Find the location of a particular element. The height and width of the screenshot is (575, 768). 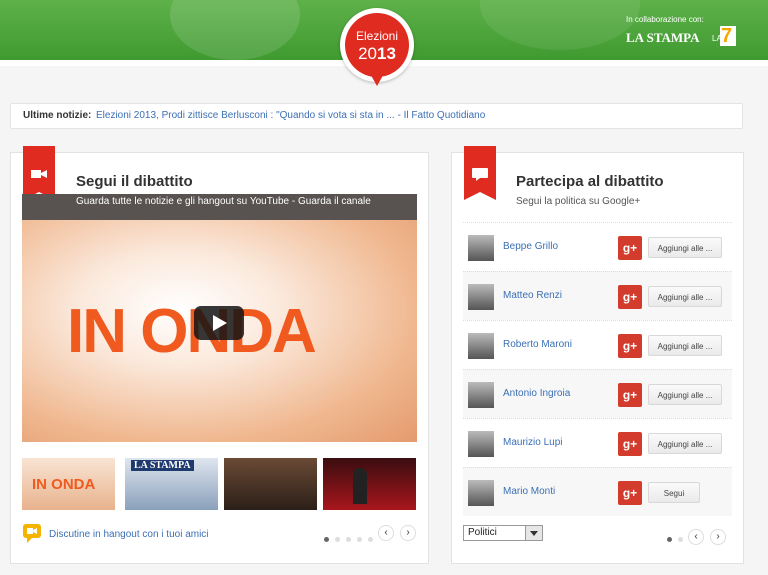

video-title-text: IN ONDA is located at coordinates (192, 331).